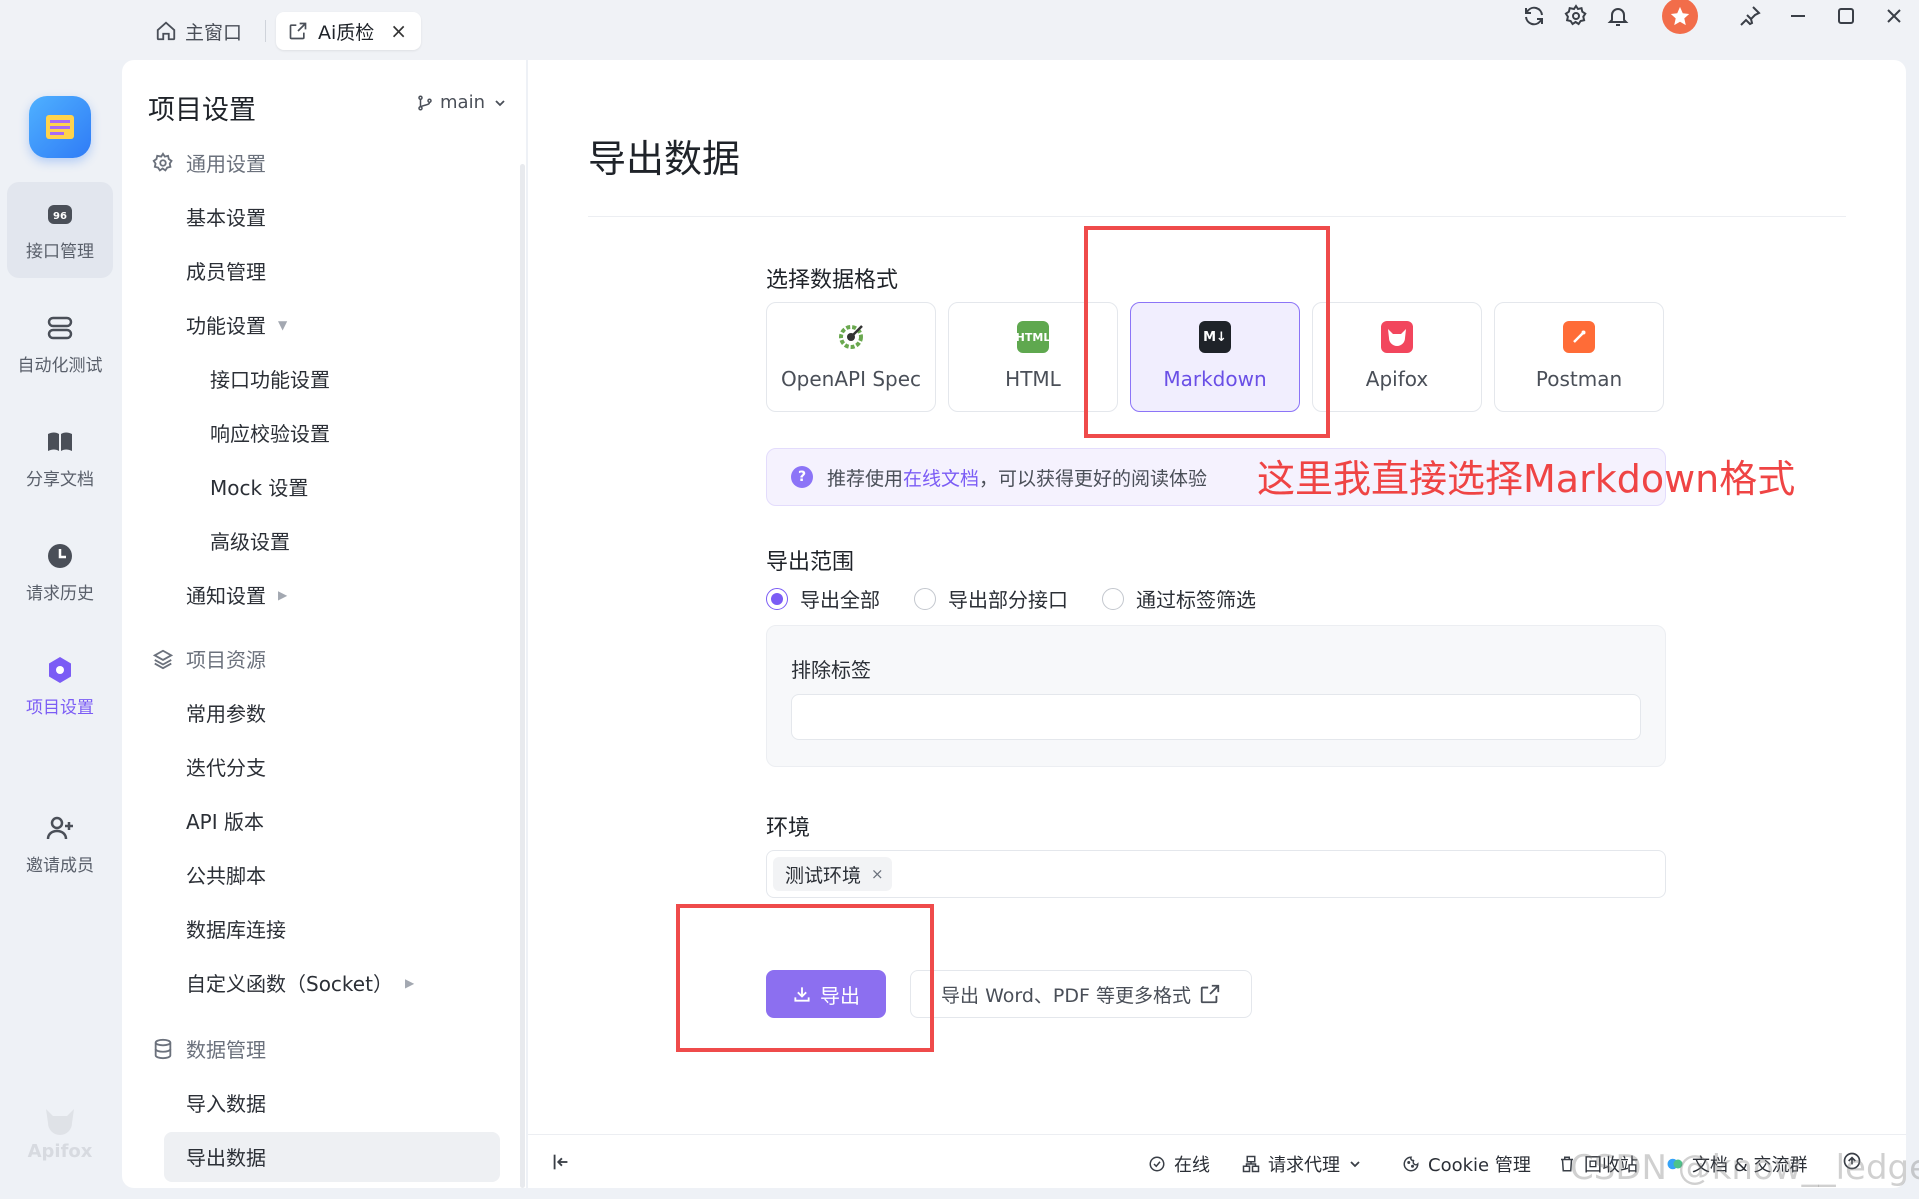 This screenshot has height=1199, width=1919. Describe the element at coordinates (777, 598) in the screenshot. I see `radio-checked` at that location.